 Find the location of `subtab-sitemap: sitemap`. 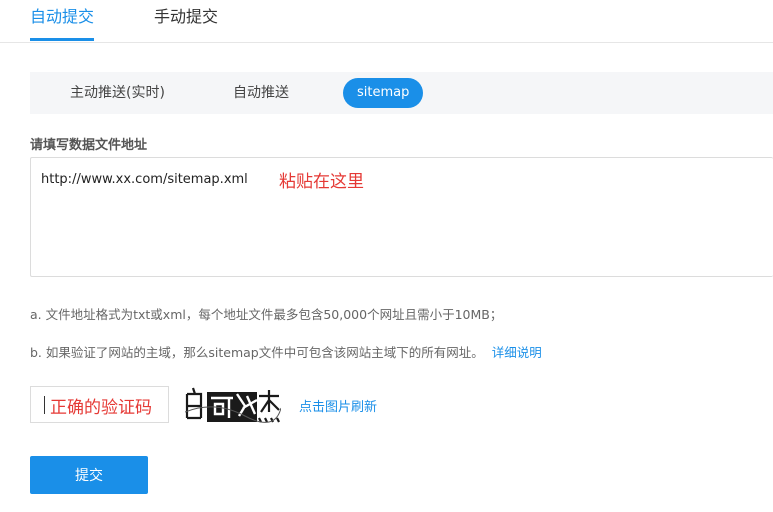

subtab-sitemap: sitemap is located at coordinates (383, 93).